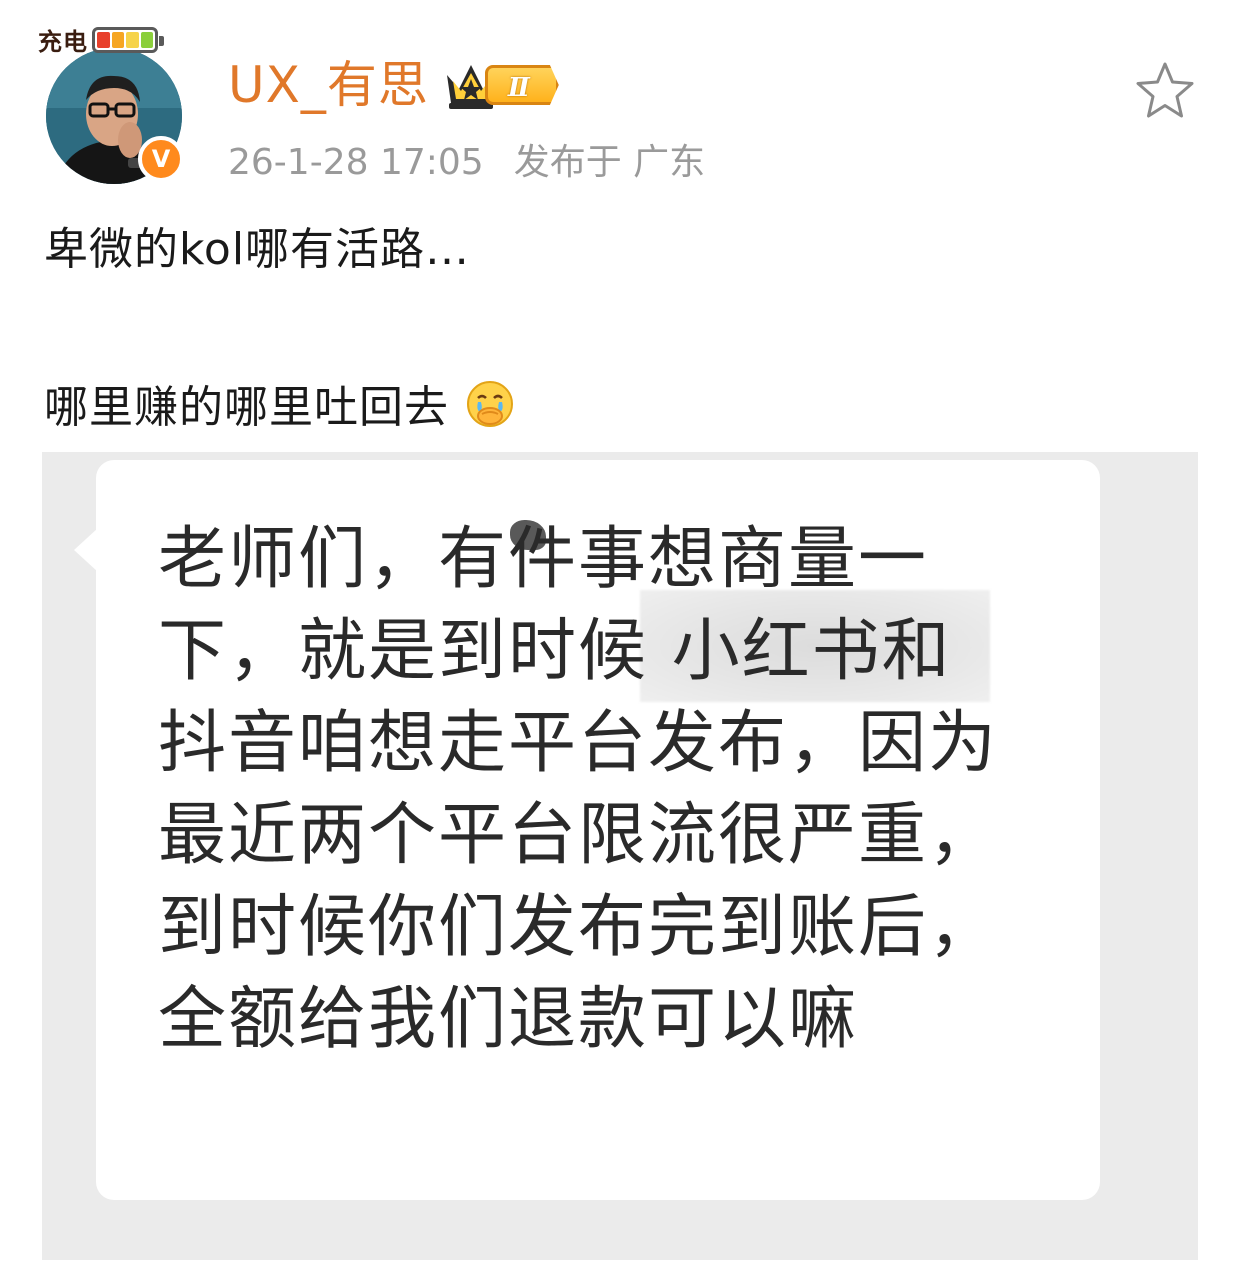 The height and width of the screenshot is (1264, 1240). I want to click on member-level-badge: Ⅱ, so click(501, 85).